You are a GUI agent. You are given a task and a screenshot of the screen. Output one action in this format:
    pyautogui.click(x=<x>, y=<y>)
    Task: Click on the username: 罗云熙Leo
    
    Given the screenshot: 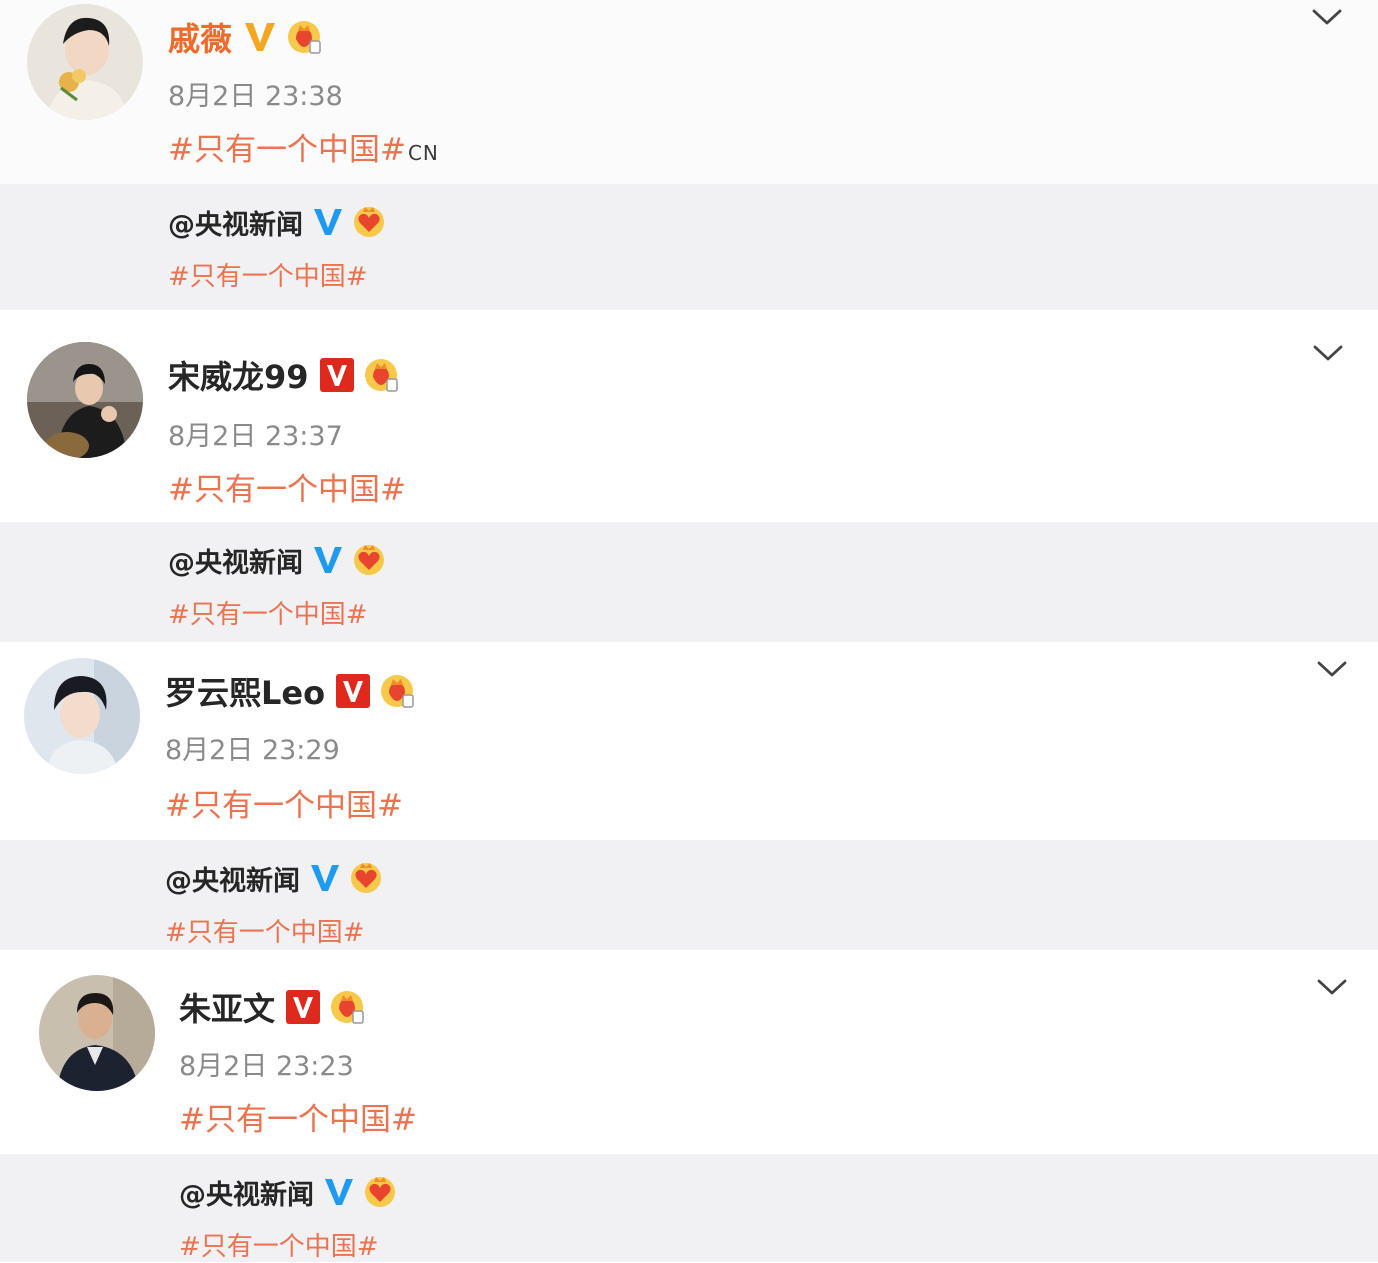 What is the action you would take?
    pyautogui.click(x=245, y=691)
    